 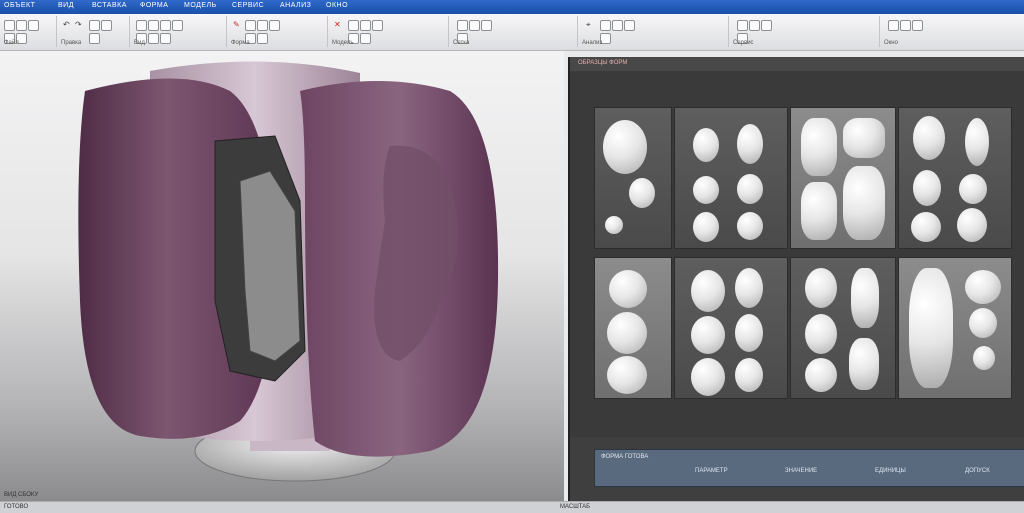 What do you see at coordinates (165, 25) in the screenshot?
I see `zoom-icon` at bounding box center [165, 25].